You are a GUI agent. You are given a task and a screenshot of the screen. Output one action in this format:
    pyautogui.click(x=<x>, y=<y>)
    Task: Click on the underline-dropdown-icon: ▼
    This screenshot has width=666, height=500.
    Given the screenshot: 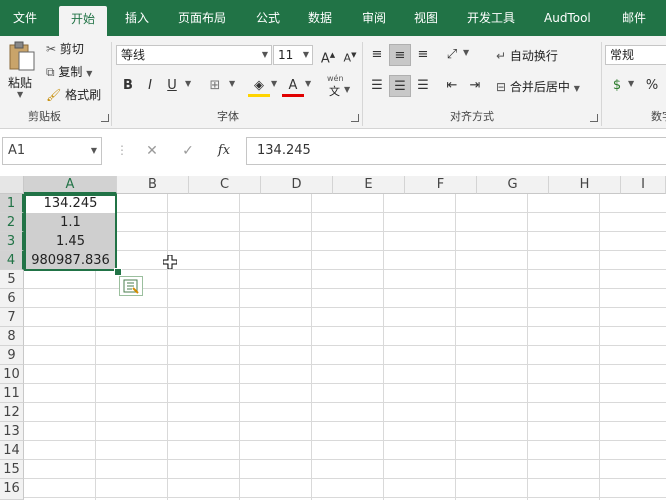 What is the action you would take?
    pyautogui.click(x=188, y=83)
    